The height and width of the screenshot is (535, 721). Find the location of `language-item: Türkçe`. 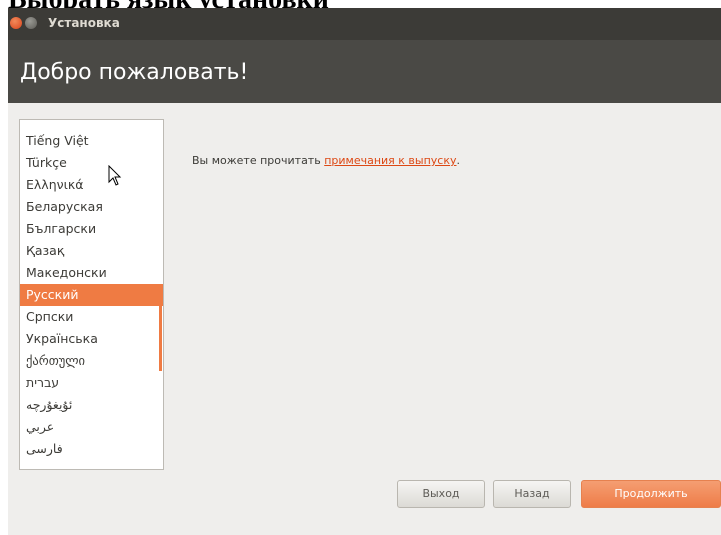

language-item: Türkçe is located at coordinates (91, 163).